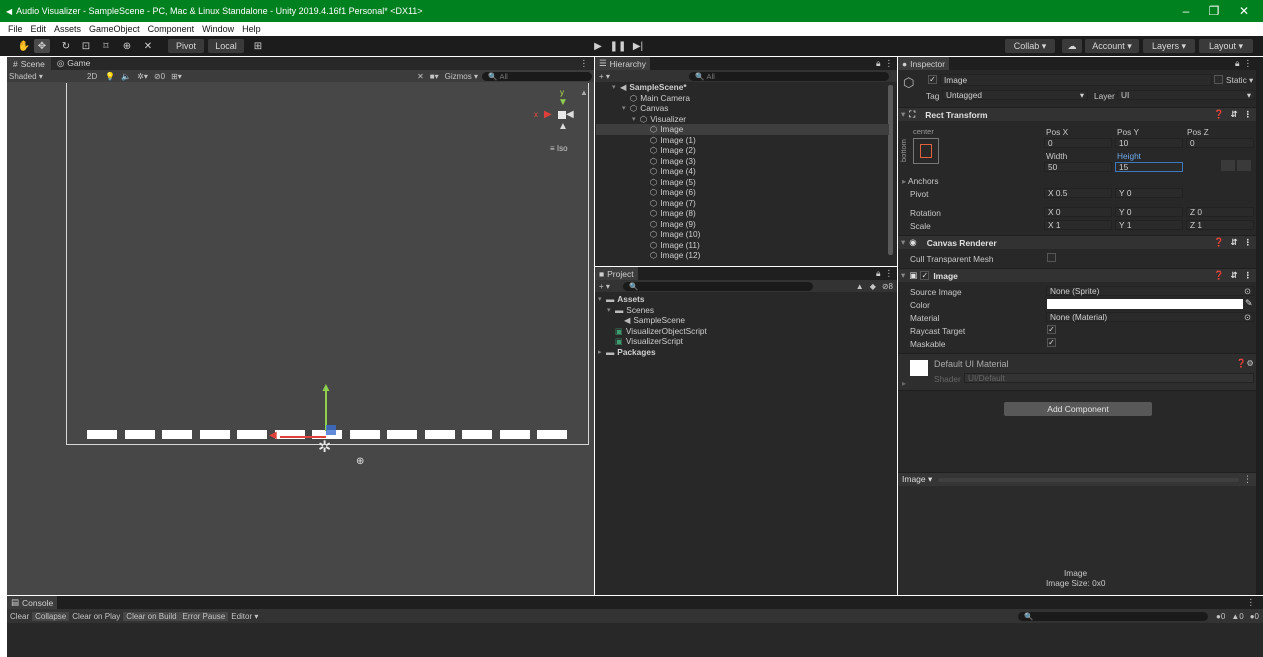  Describe the element at coordinates (887, 286) in the screenshot. I see `hidden-packages-icon: ⊘8` at that location.